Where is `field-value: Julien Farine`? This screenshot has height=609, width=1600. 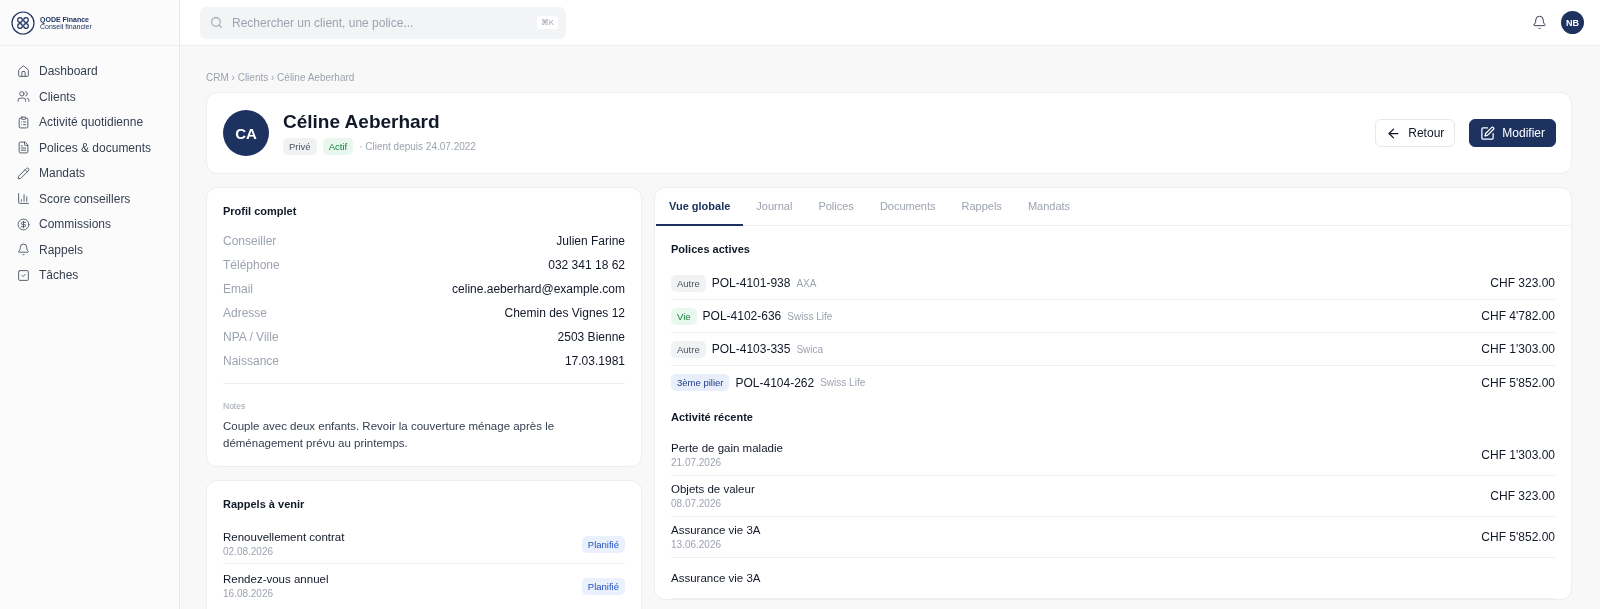 field-value: Julien Farine is located at coordinates (590, 241).